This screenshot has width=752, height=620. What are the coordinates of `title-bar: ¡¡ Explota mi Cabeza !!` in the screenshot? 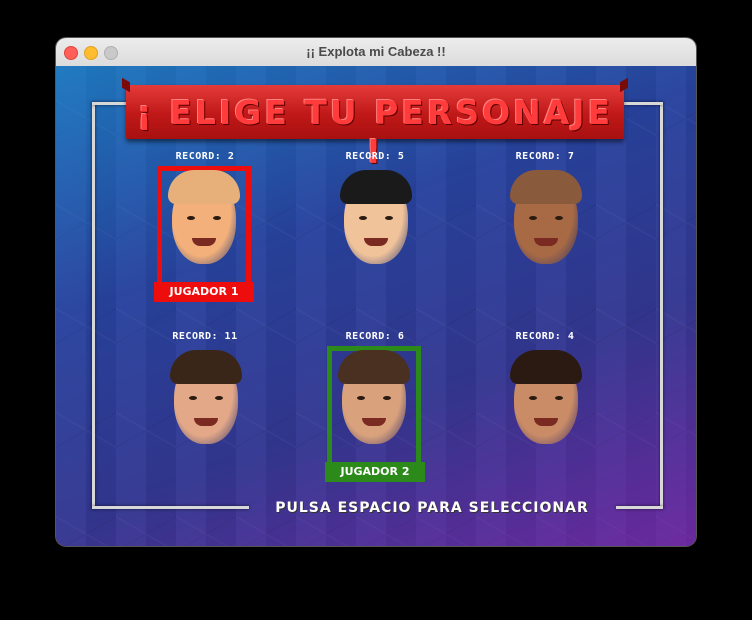 It's located at (376, 52).